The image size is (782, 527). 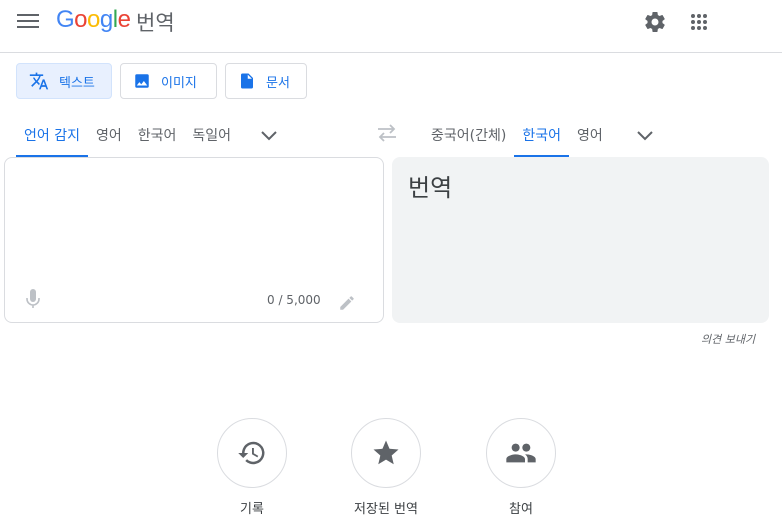 What do you see at coordinates (347, 305) in the screenshot?
I see `pencil-icon` at bounding box center [347, 305].